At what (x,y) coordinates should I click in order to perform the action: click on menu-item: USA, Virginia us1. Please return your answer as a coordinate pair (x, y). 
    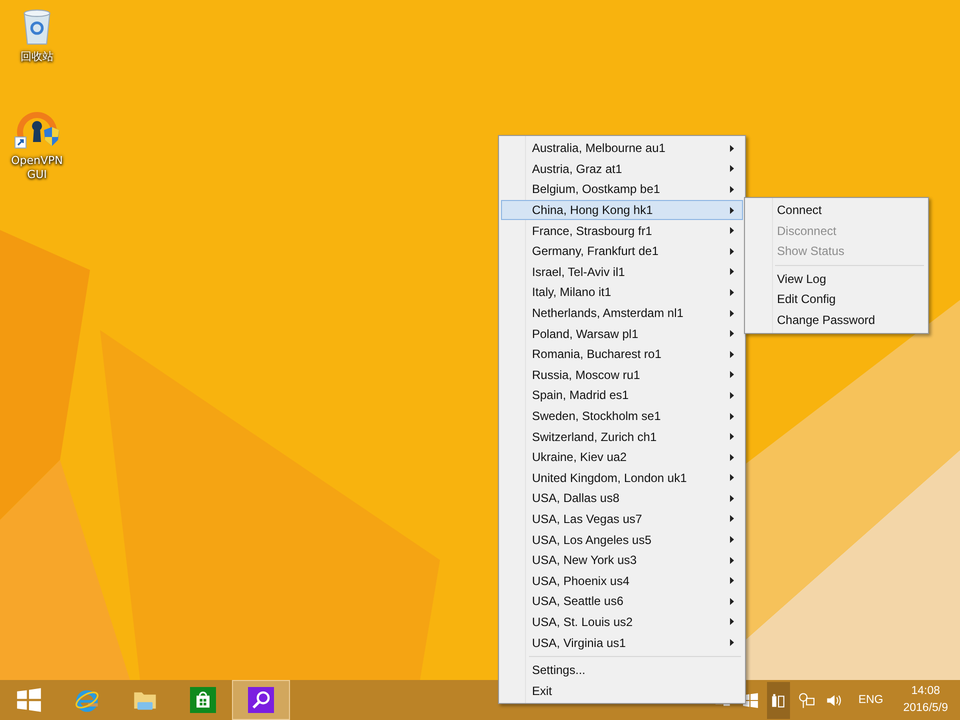
    Looking at the image, I should click on (622, 642).